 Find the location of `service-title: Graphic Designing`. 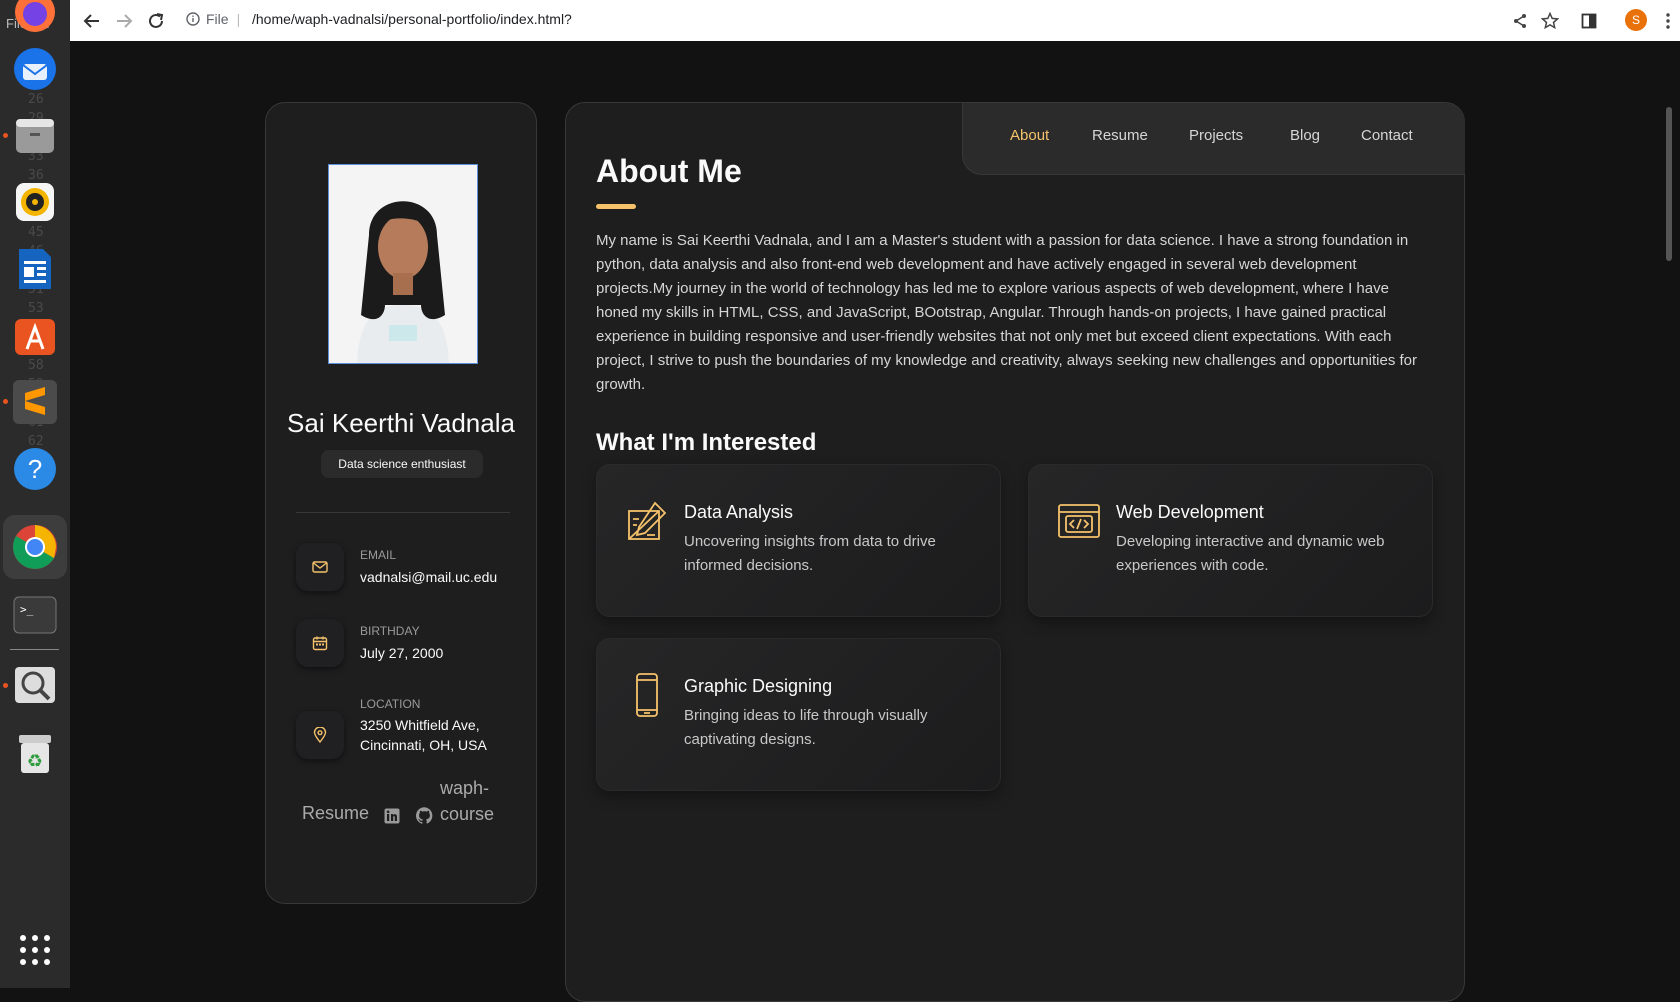

service-title: Graphic Designing is located at coordinates (758, 686).